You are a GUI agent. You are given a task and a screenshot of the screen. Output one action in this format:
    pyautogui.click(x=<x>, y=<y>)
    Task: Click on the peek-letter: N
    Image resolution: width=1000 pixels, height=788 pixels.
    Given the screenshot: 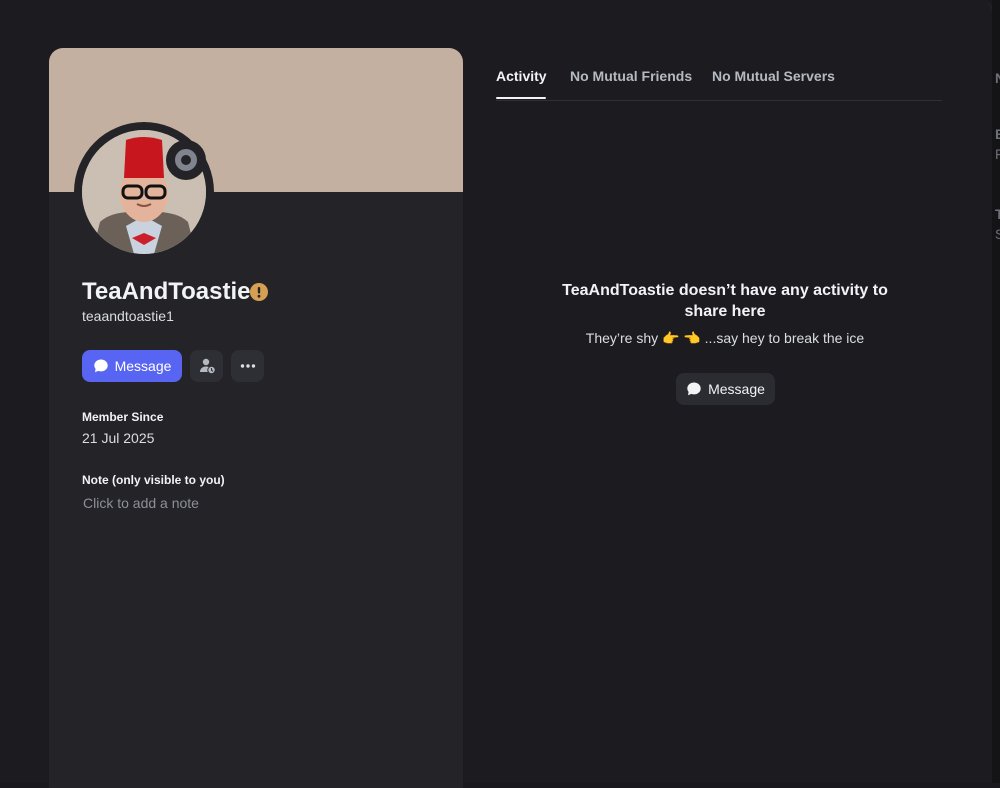 What is the action you would take?
    pyautogui.click(x=997, y=78)
    